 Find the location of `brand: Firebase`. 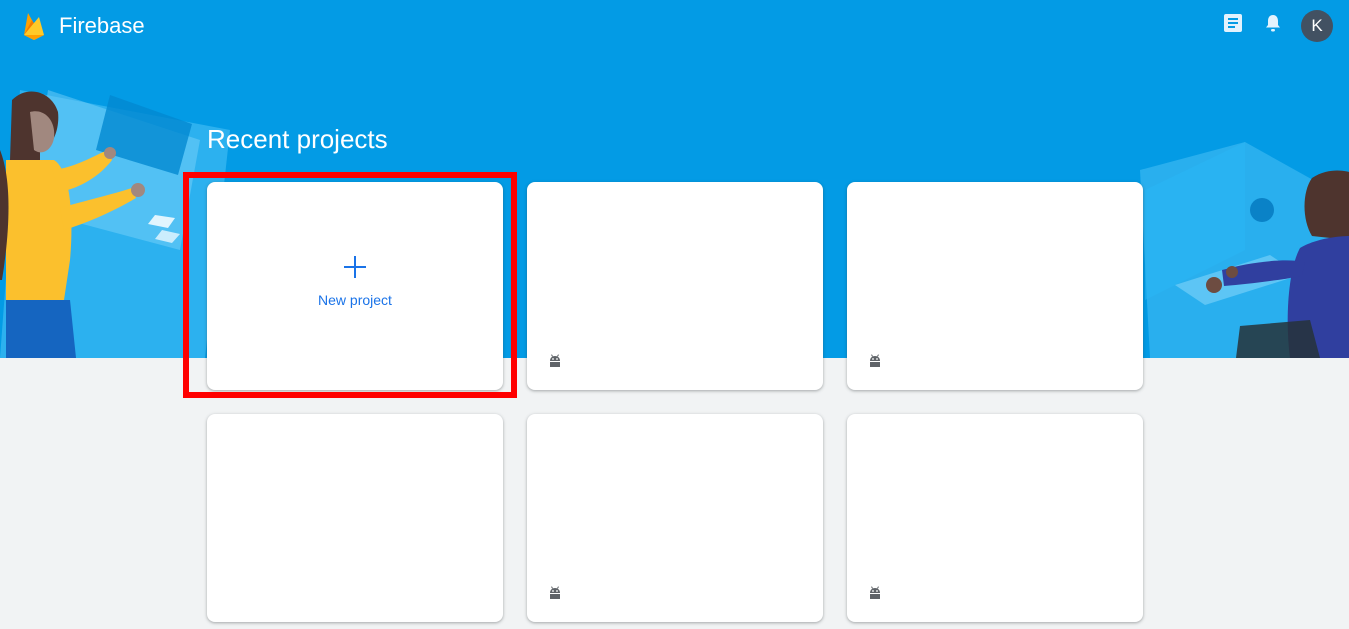

brand: Firebase is located at coordinates (83, 26).